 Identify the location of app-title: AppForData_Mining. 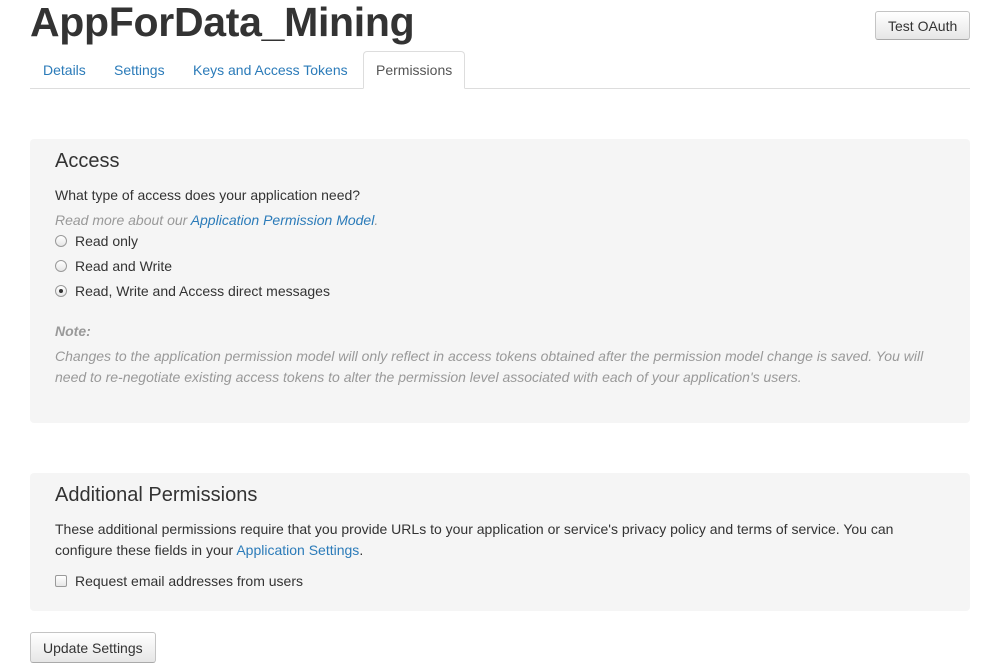
(222, 22).